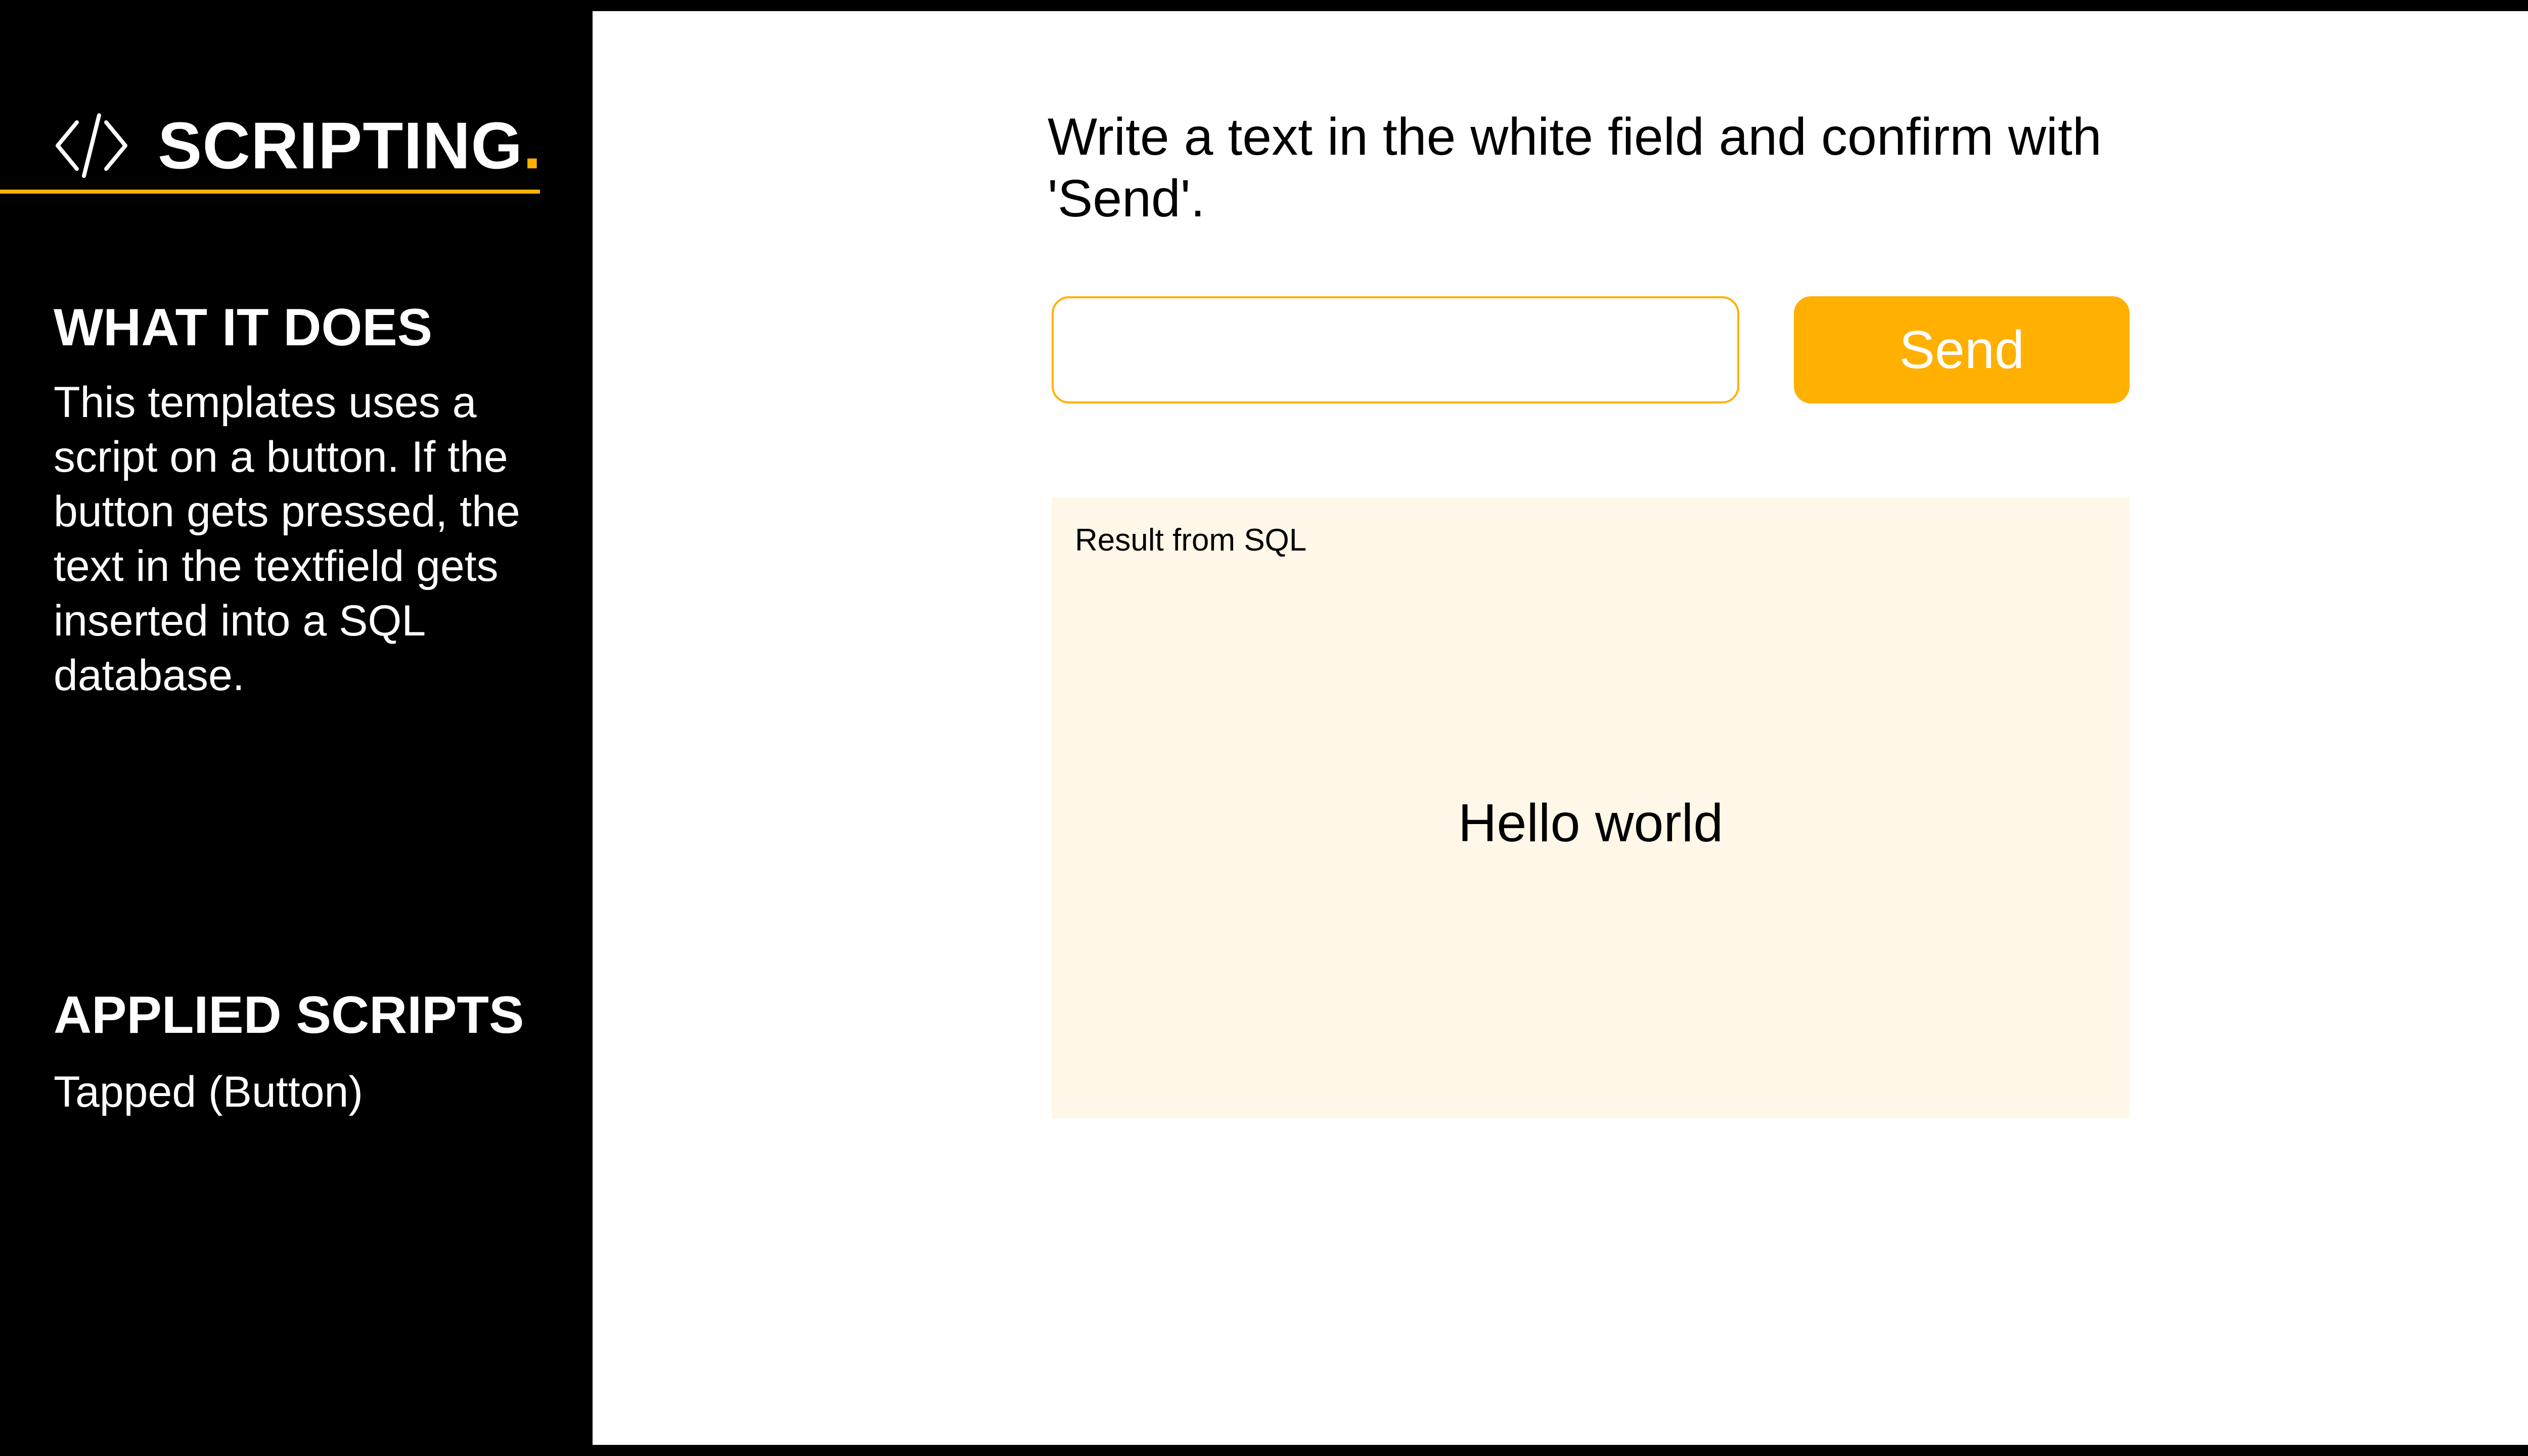 The image size is (2528, 1456). What do you see at coordinates (350, 145) in the screenshot?
I see `brand-title: SCRIPTING.` at bounding box center [350, 145].